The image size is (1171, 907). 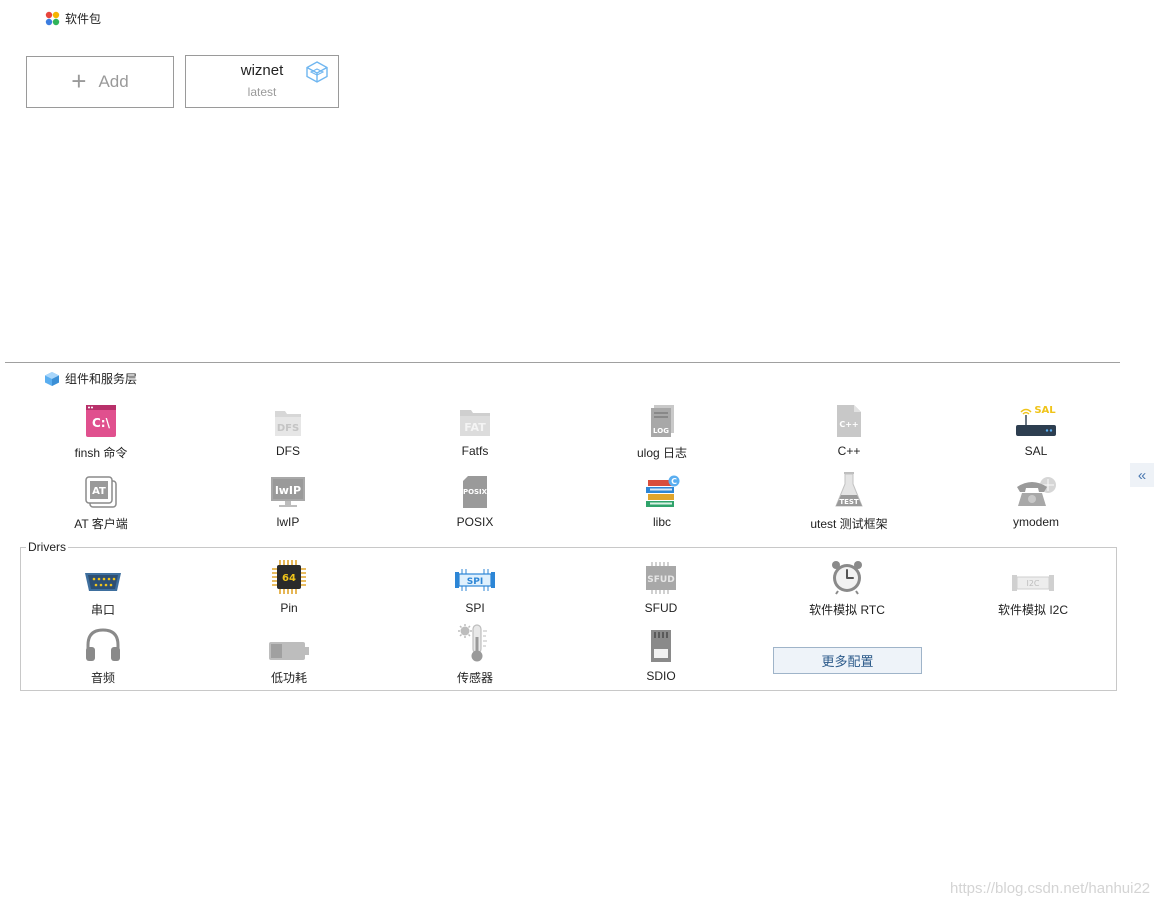 I want to click on driver-label: 传感器, so click(x=474, y=678).